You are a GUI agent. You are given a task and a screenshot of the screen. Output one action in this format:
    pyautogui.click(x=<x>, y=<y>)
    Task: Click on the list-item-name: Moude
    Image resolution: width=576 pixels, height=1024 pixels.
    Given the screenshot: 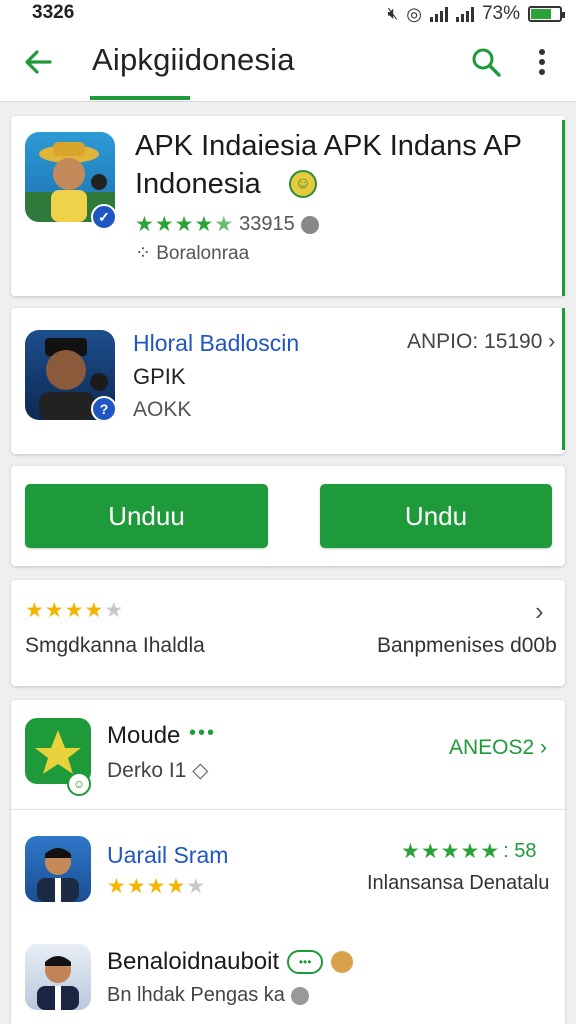 What is the action you would take?
    pyautogui.click(x=144, y=735)
    